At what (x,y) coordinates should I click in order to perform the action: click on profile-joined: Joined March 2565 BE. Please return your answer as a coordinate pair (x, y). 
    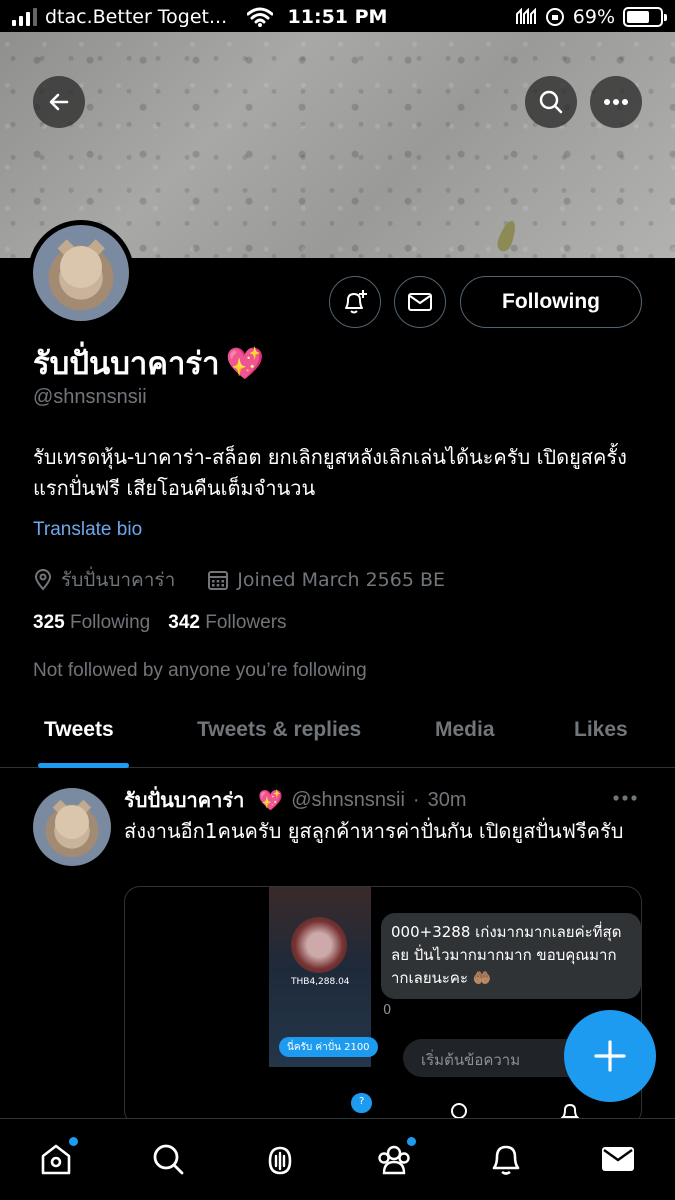
    Looking at the image, I should click on (341, 580).